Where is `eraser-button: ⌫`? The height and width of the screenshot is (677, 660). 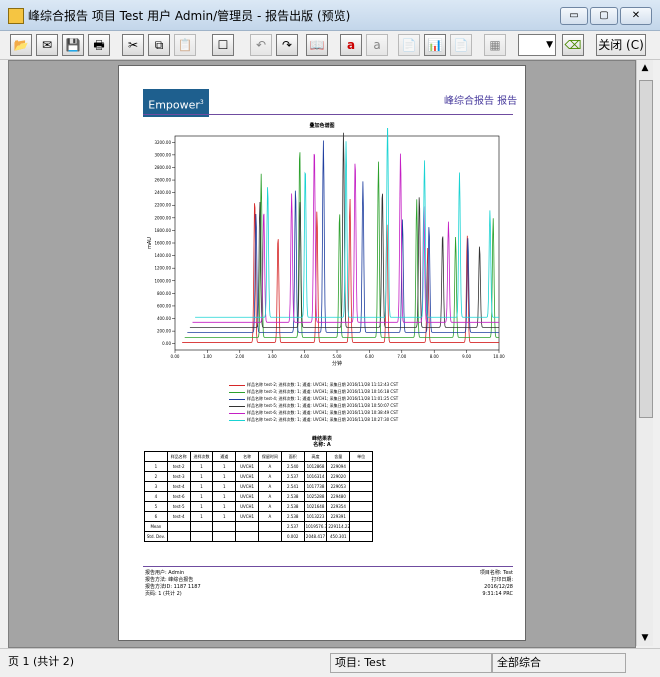 eraser-button: ⌫ is located at coordinates (573, 45).